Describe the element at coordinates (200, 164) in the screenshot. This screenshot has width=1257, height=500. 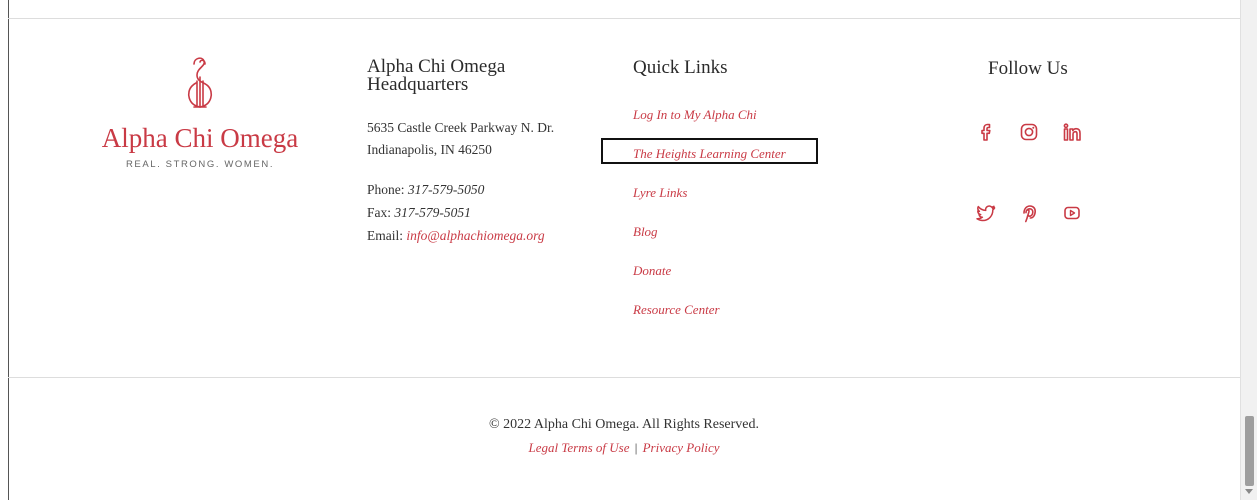
I see `brand-tagline: REAL. STRONG. WOMEN.` at that location.